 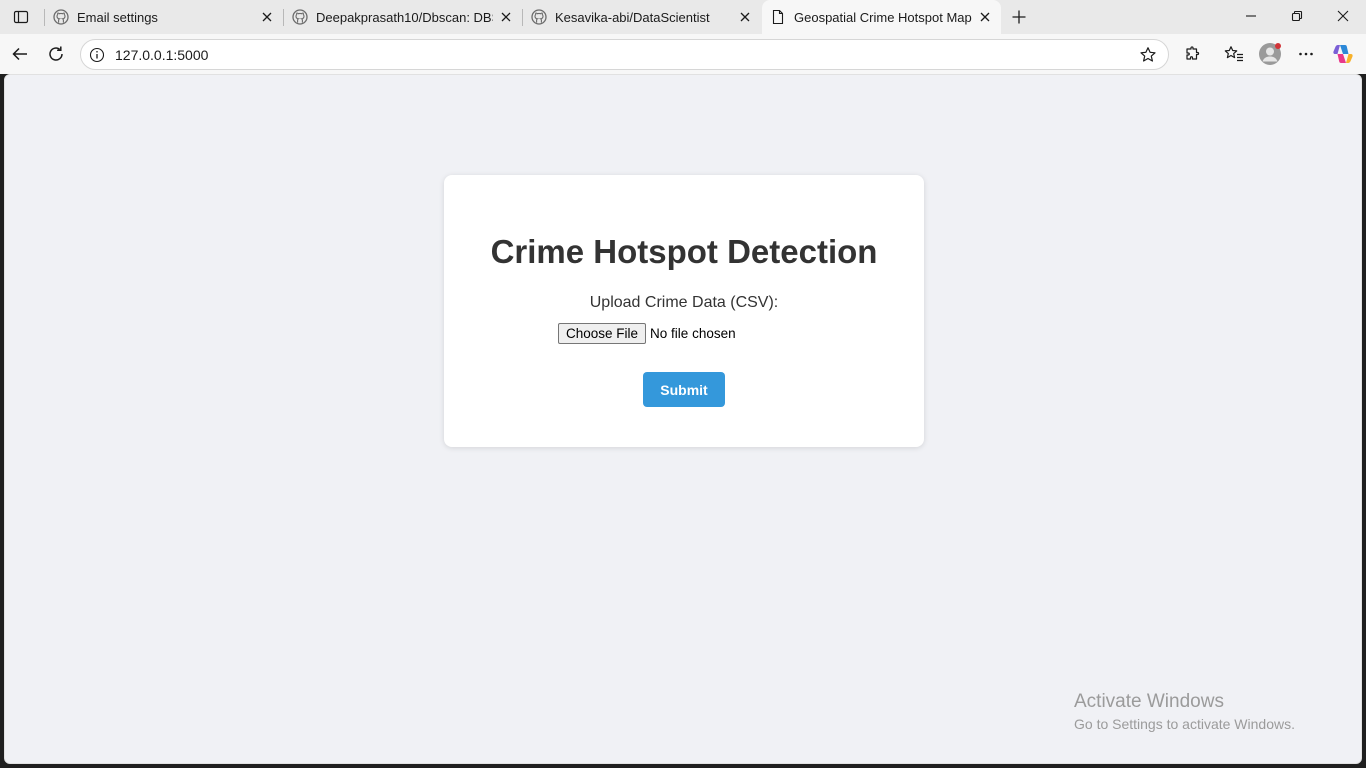 What do you see at coordinates (684, 251) in the screenshot?
I see `page-title: Crime Hotspot Detection` at bounding box center [684, 251].